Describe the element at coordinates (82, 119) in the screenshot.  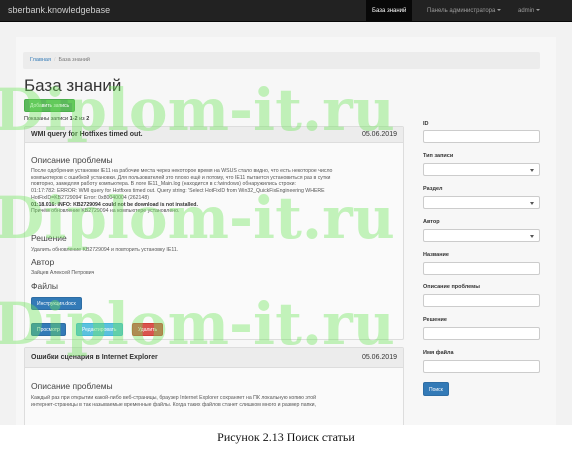
I see `shown-of: из` at that location.